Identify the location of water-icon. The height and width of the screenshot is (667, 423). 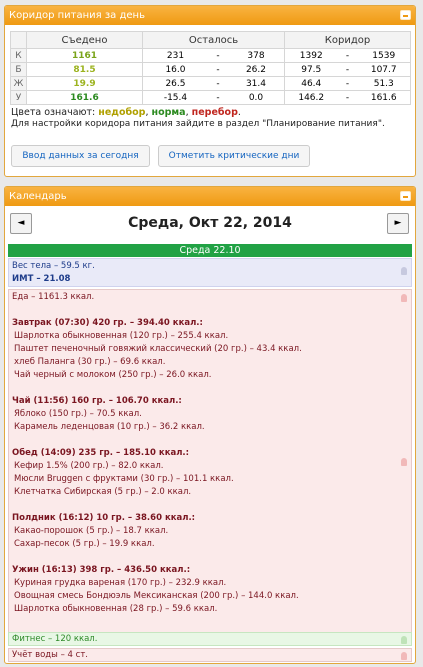
(404, 656).